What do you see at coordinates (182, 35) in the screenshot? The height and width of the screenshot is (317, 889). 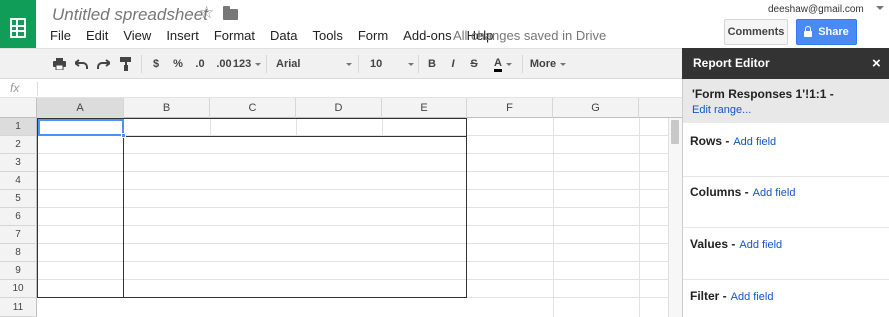 I see `menu-insert: Insert` at bounding box center [182, 35].